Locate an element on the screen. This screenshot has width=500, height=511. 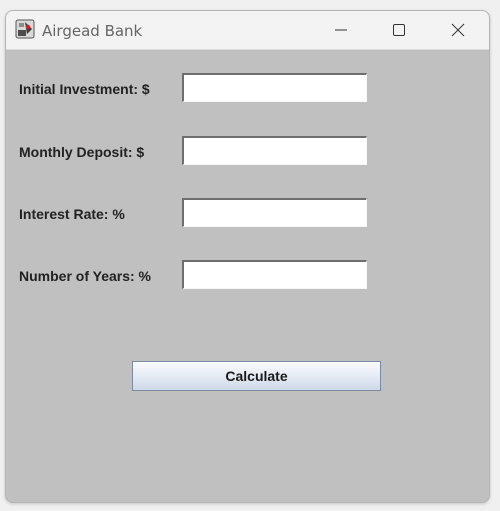
minimize-button is located at coordinates (341, 30).